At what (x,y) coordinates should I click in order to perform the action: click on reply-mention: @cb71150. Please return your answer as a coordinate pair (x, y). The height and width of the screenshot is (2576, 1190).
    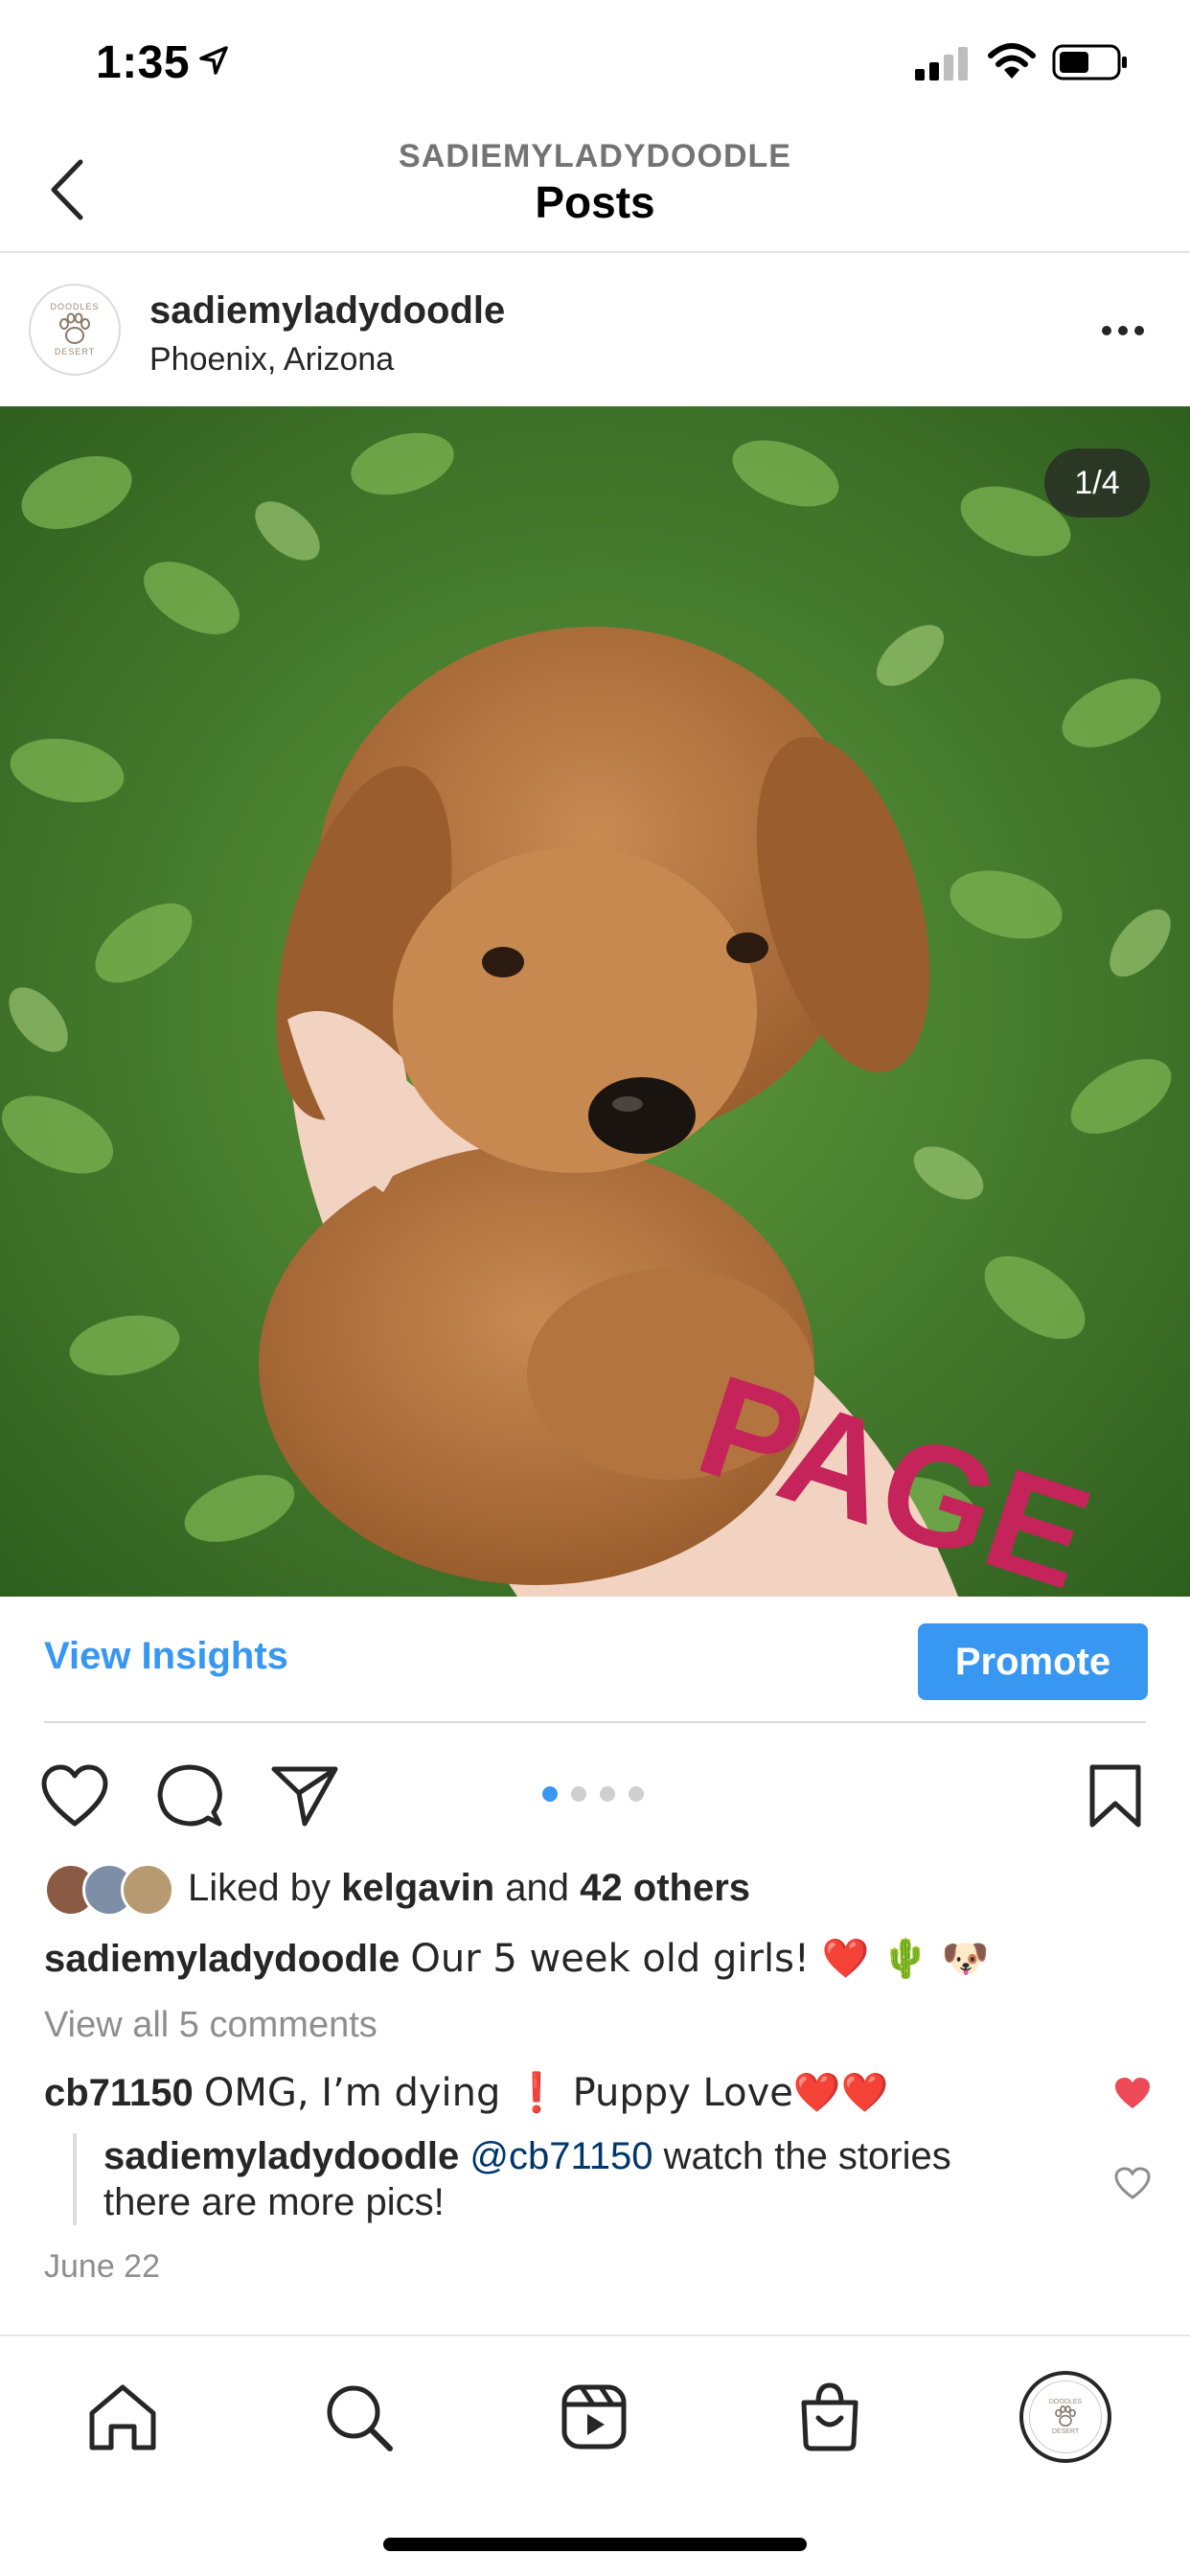
    Looking at the image, I should click on (560, 2156).